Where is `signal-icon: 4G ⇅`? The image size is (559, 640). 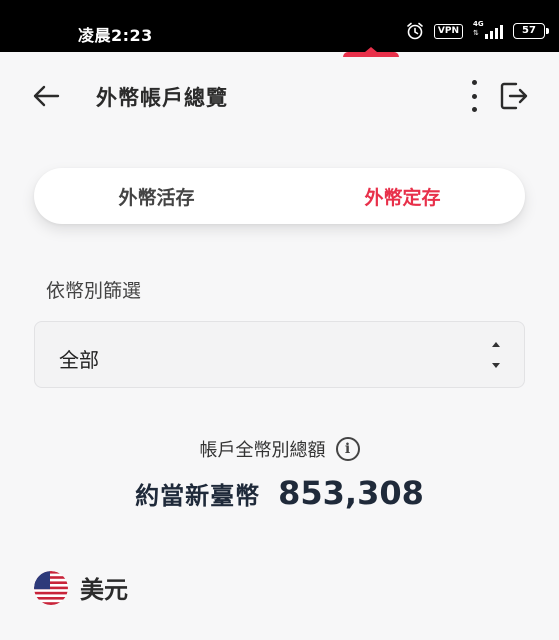 signal-icon: 4G ⇅ is located at coordinates (488, 29).